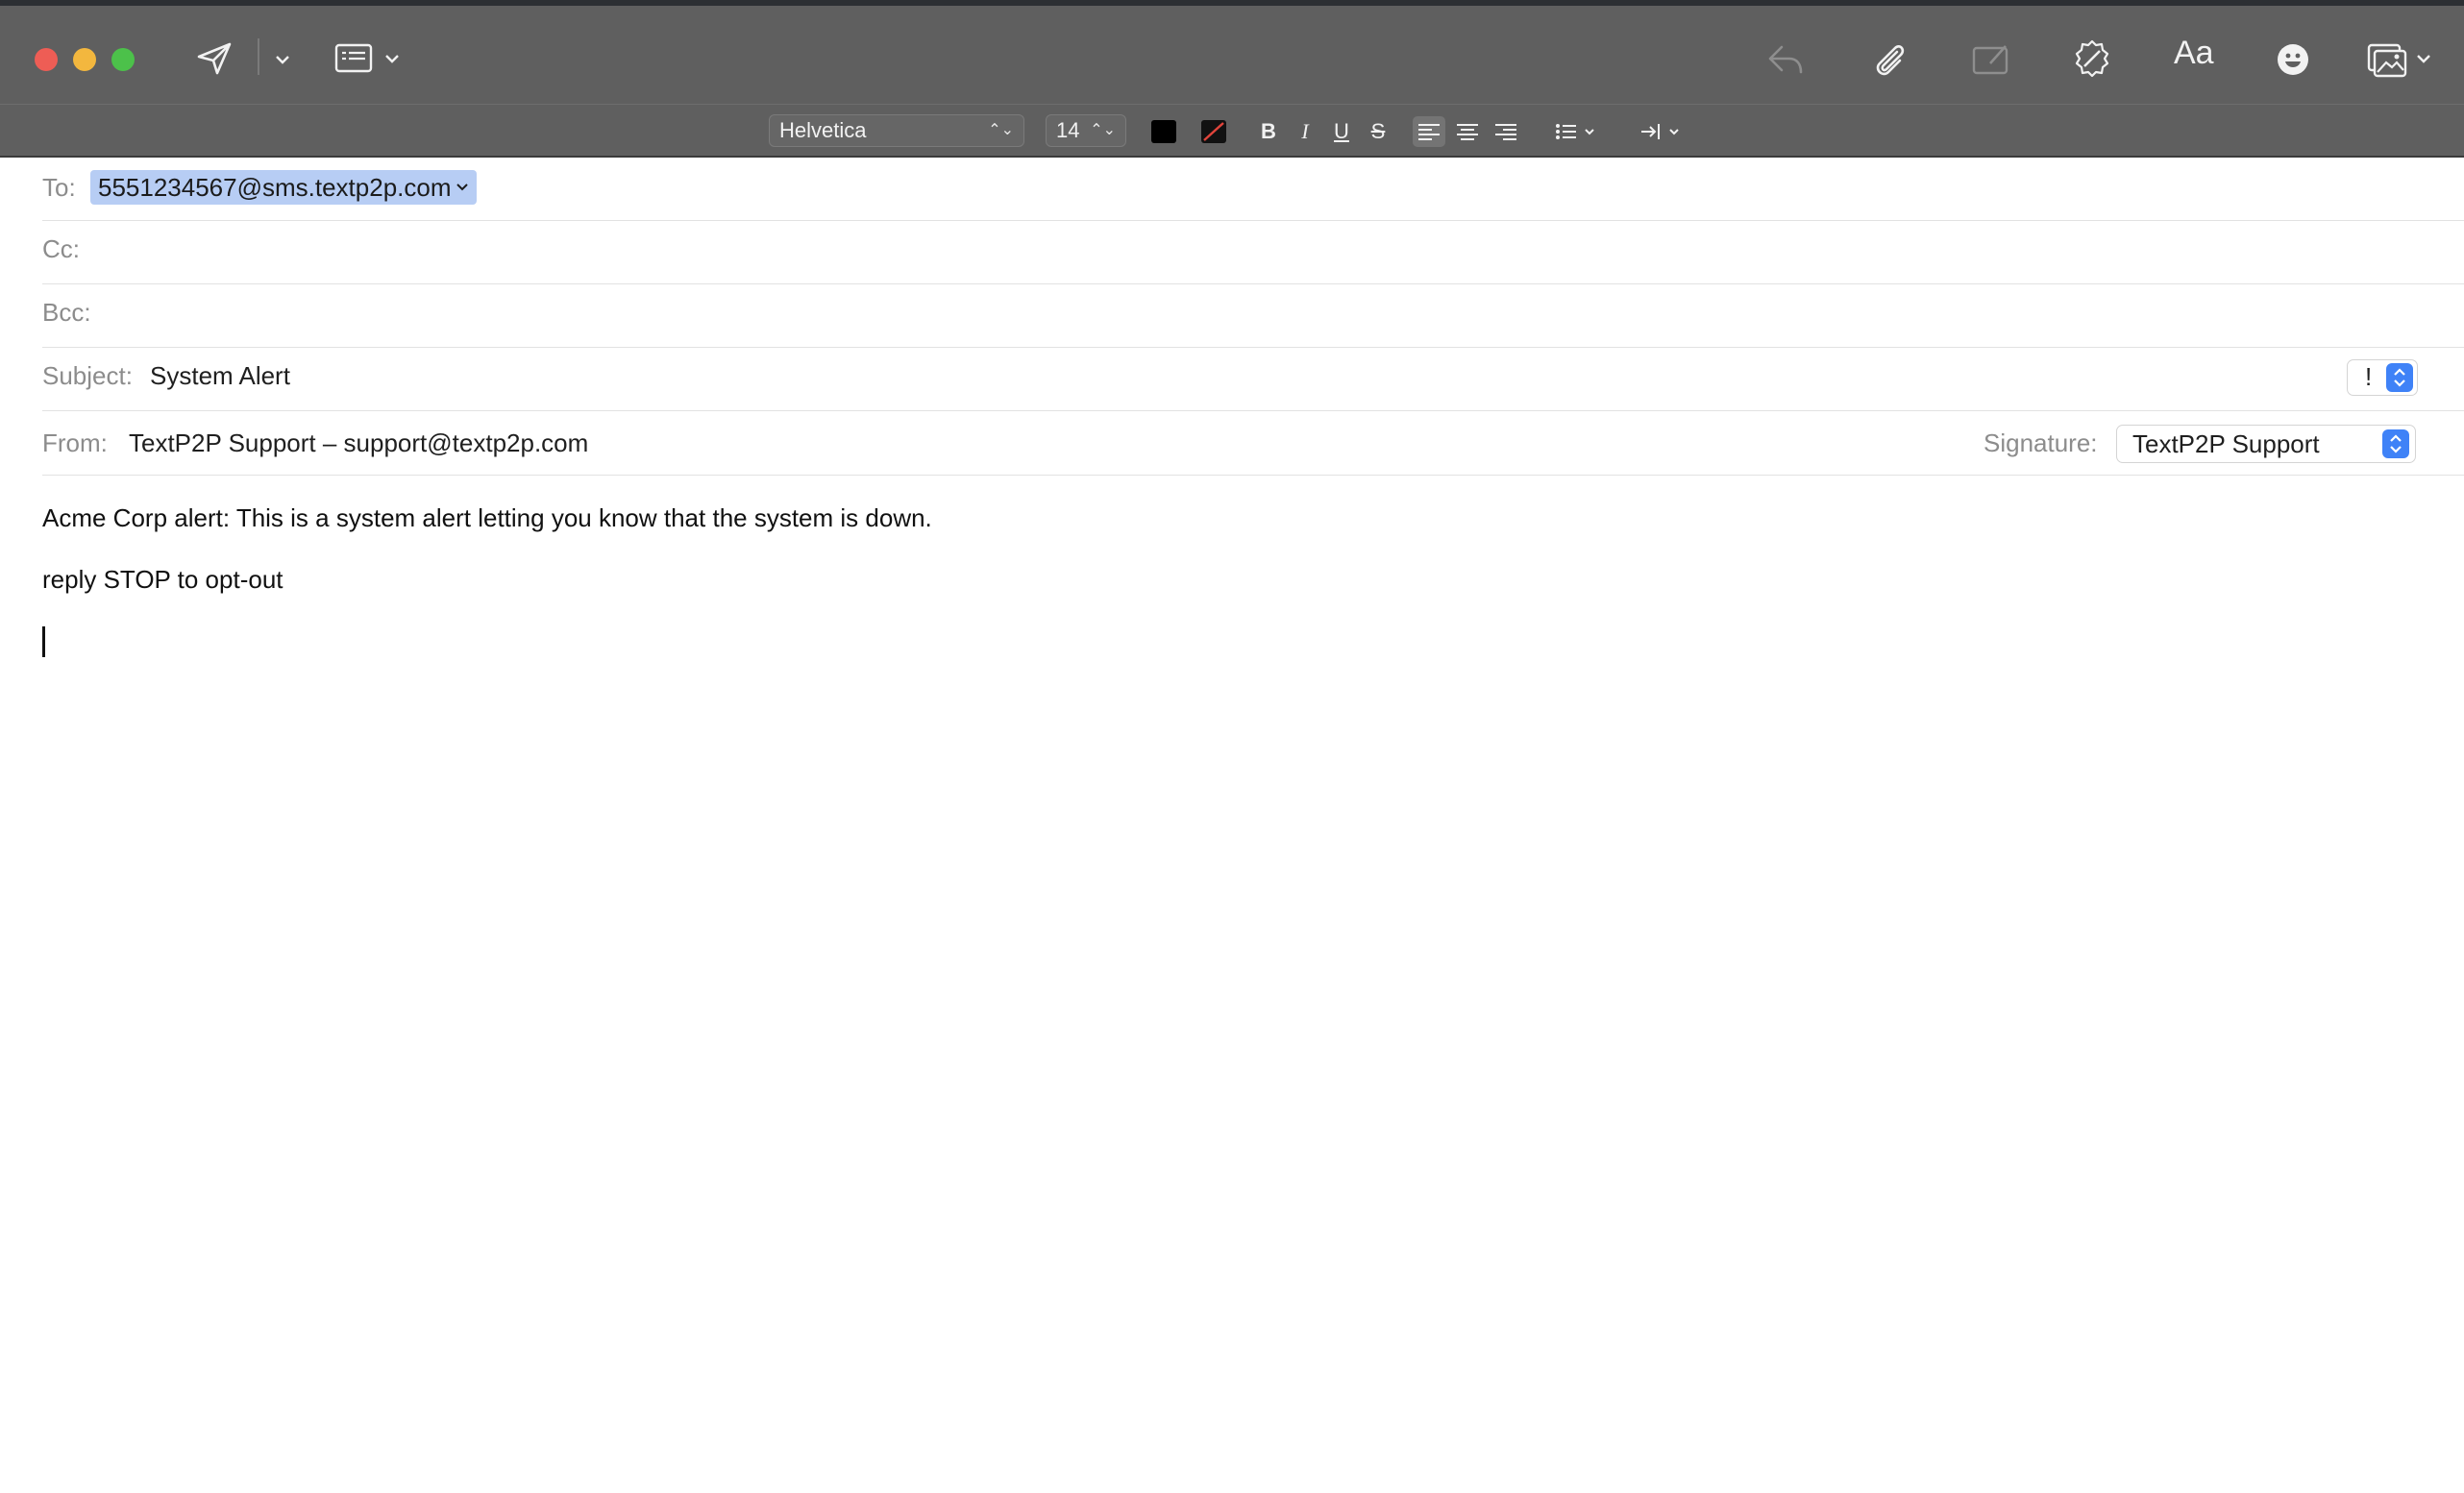 The image size is (2464, 1493). I want to click on bcc-field-row: Bcc:, so click(1253, 316).